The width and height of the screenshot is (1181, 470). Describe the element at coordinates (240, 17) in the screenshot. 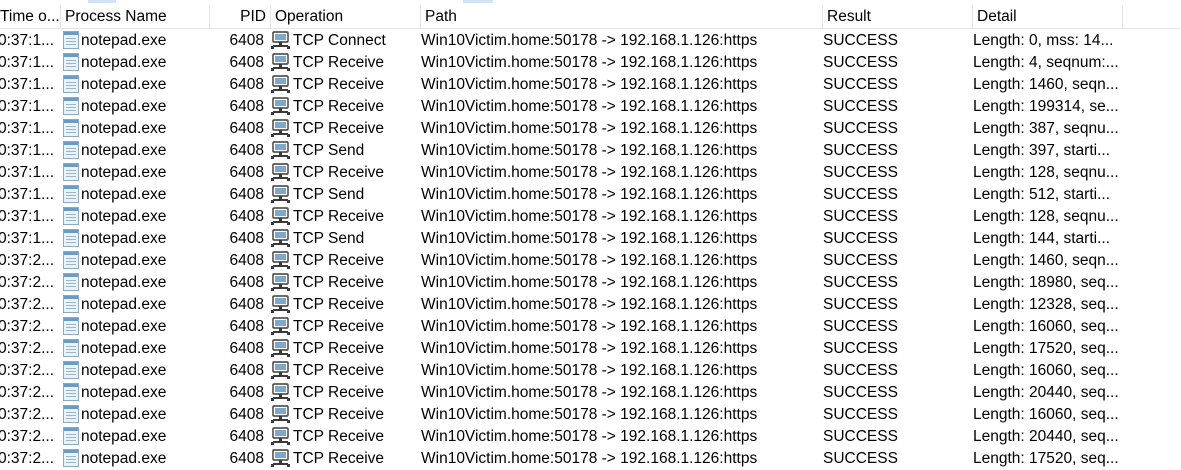

I see `column-header-pid: PID` at that location.